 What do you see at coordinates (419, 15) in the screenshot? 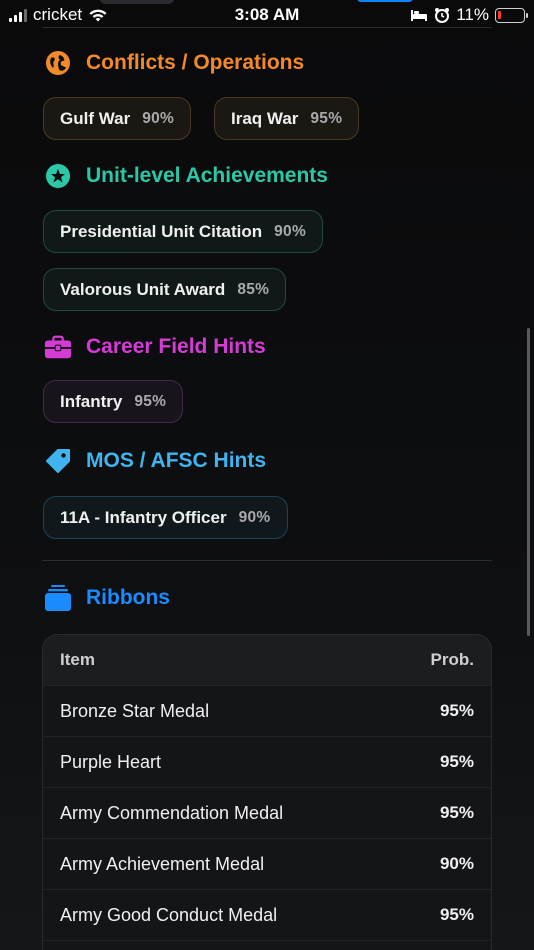
I see `bed-icon` at bounding box center [419, 15].